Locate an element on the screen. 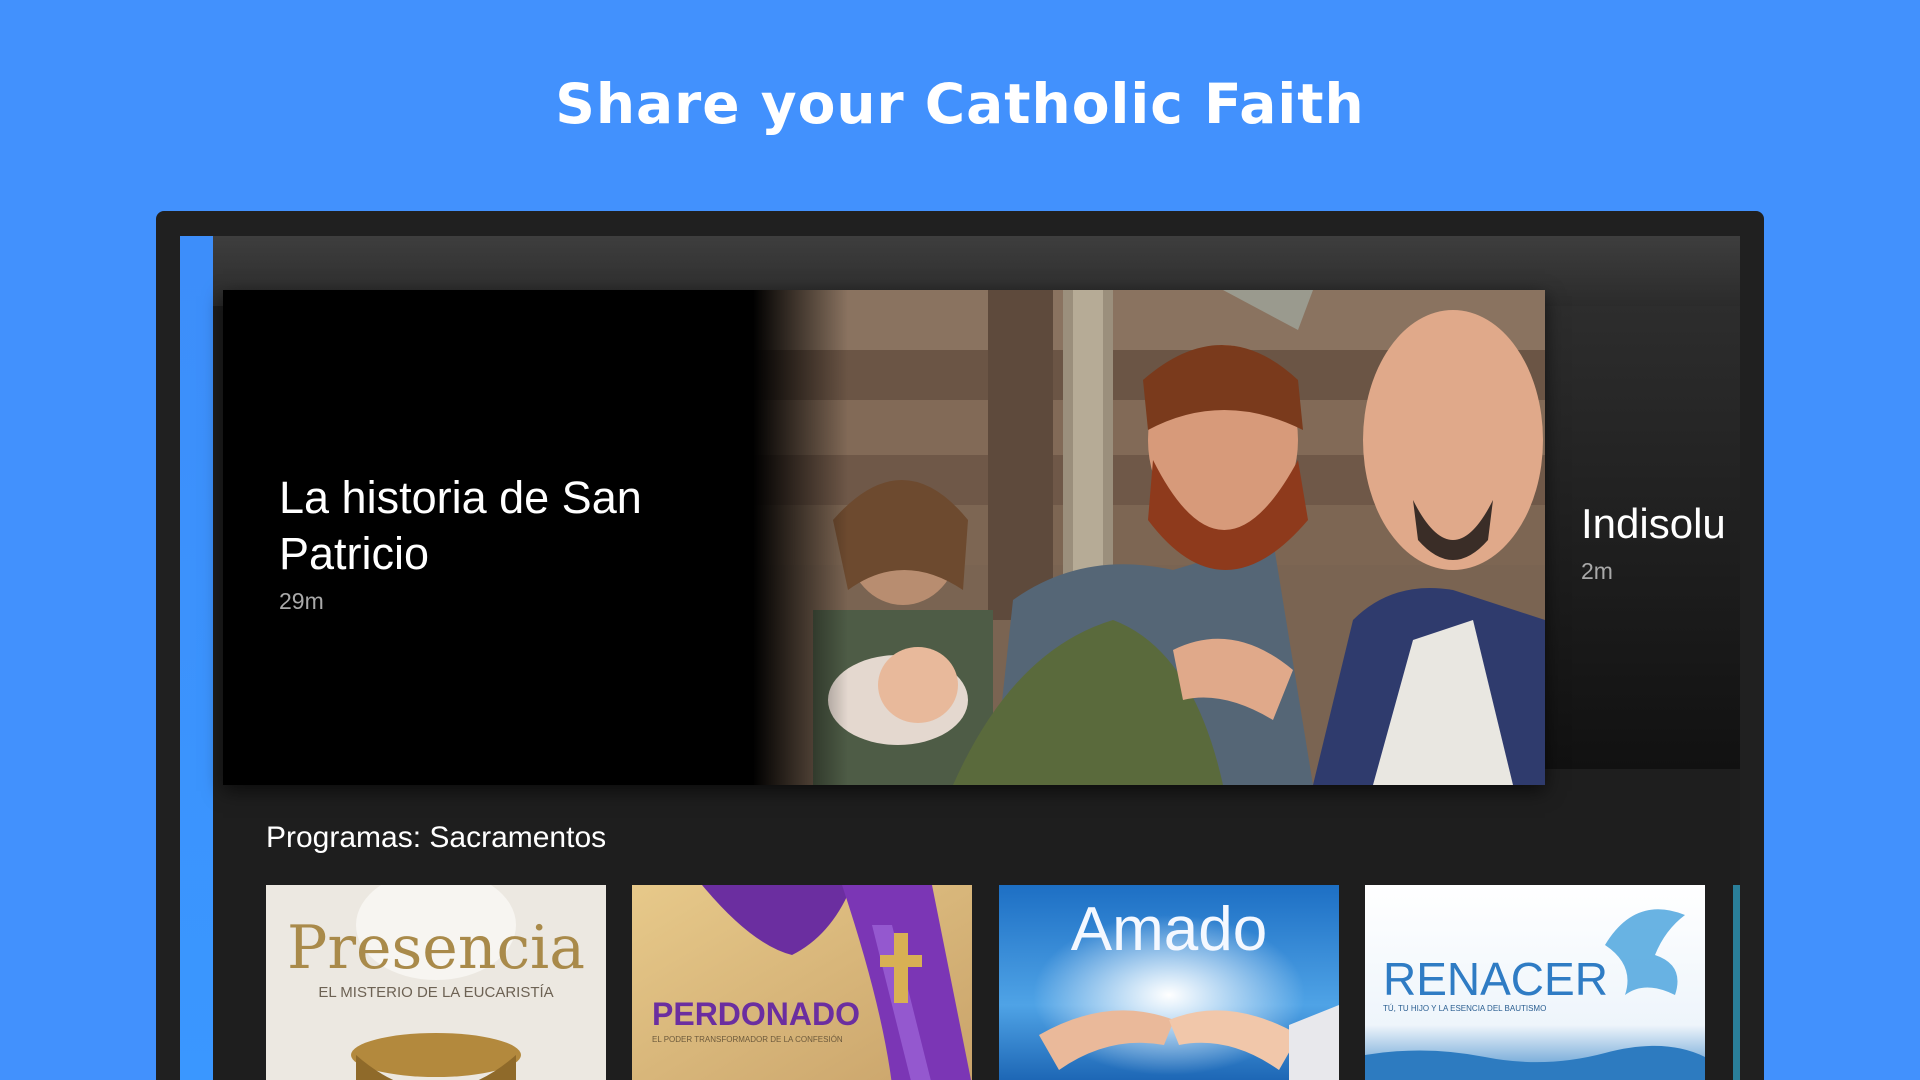 The width and height of the screenshot is (1920, 1080). amado-artwork: Amado is located at coordinates (1169, 982).